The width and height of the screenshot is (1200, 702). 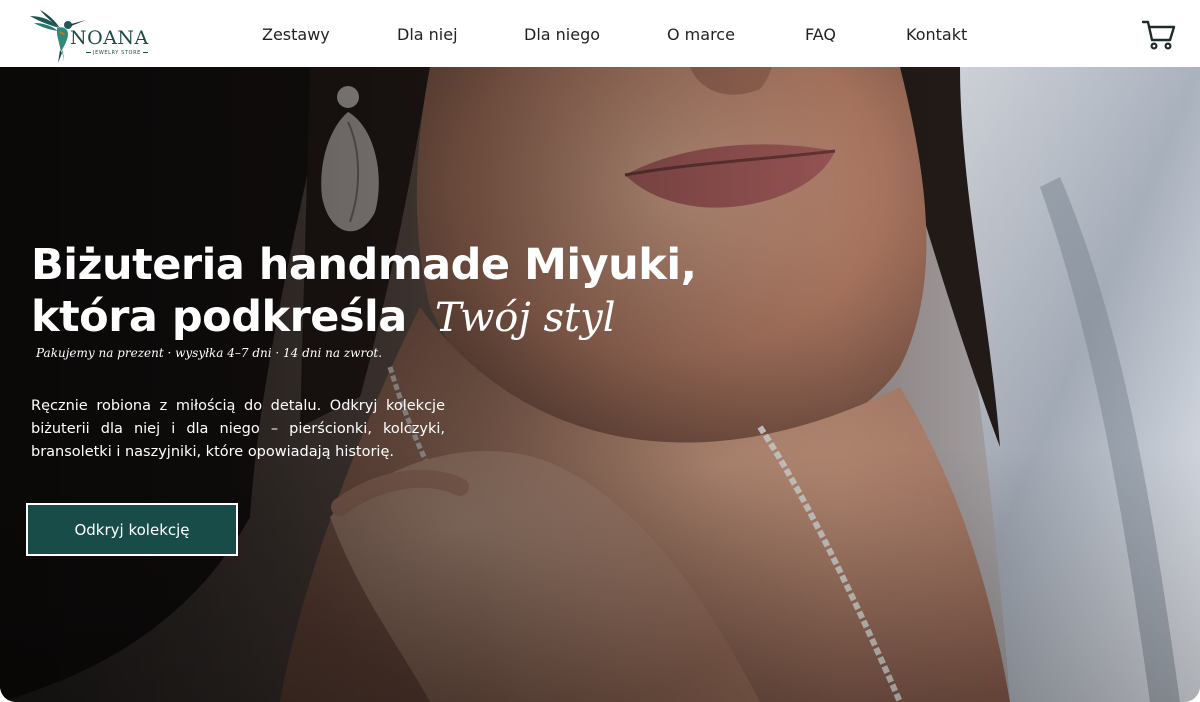 I want to click on logo-subtitle: JEWELRY STORE, so click(x=117, y=53).